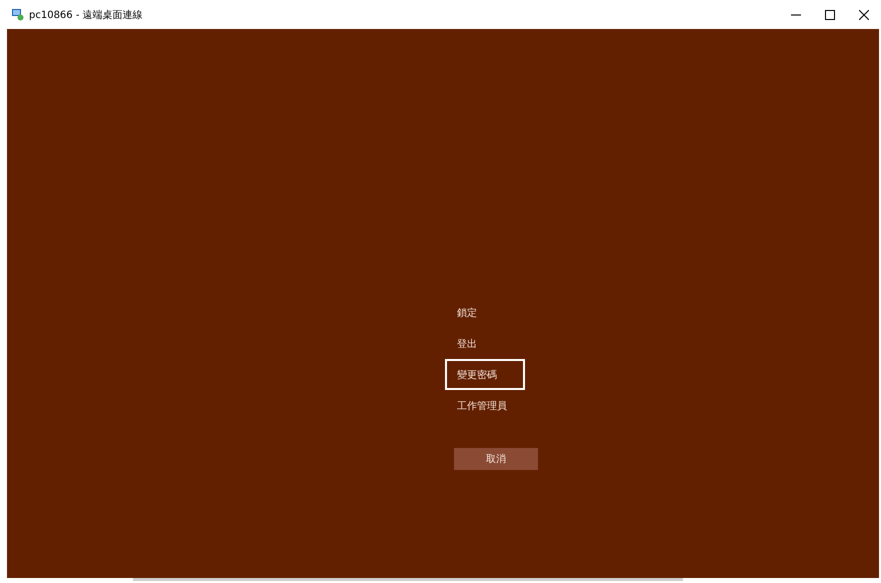  What do you see at coordinates (485, 405) in the screenshot?
I see `menu-item: 工作管理員` at bounding box center [485, 405].